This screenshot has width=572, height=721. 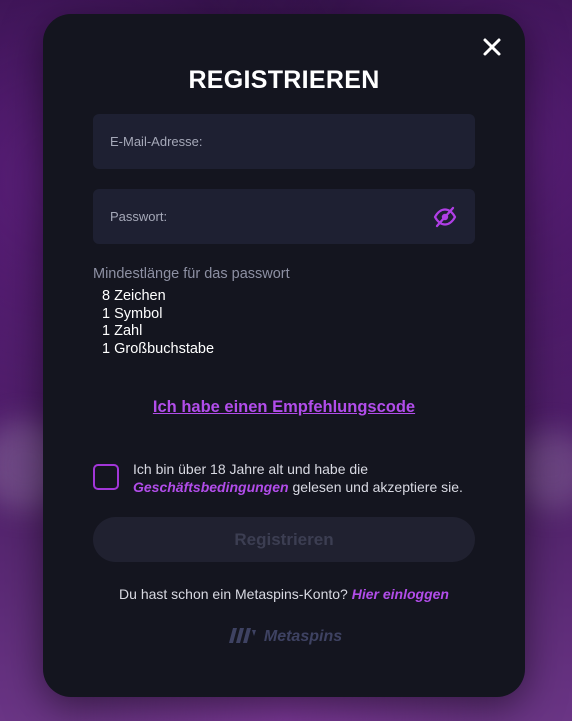 I want to click on brand-logo: Metaspins, so click(x=284, y=637).